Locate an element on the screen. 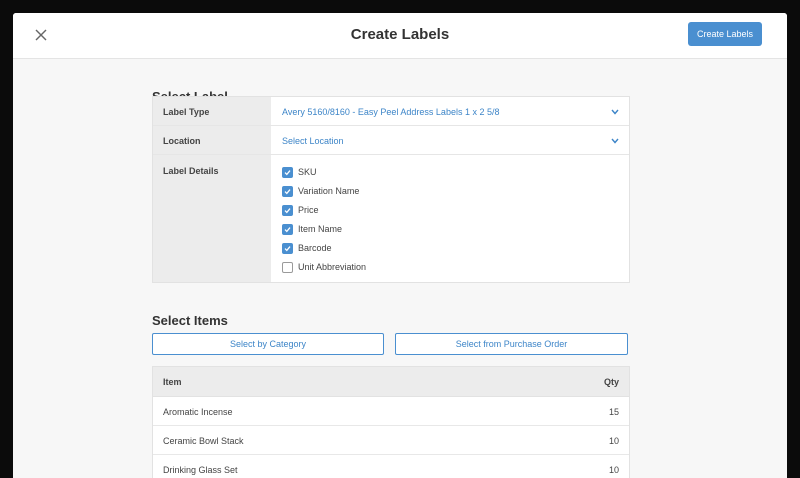 Image resolution: width=800 pixels, height=478 pixels. label-type-label: Label Type is located at coordinates (186, 112).